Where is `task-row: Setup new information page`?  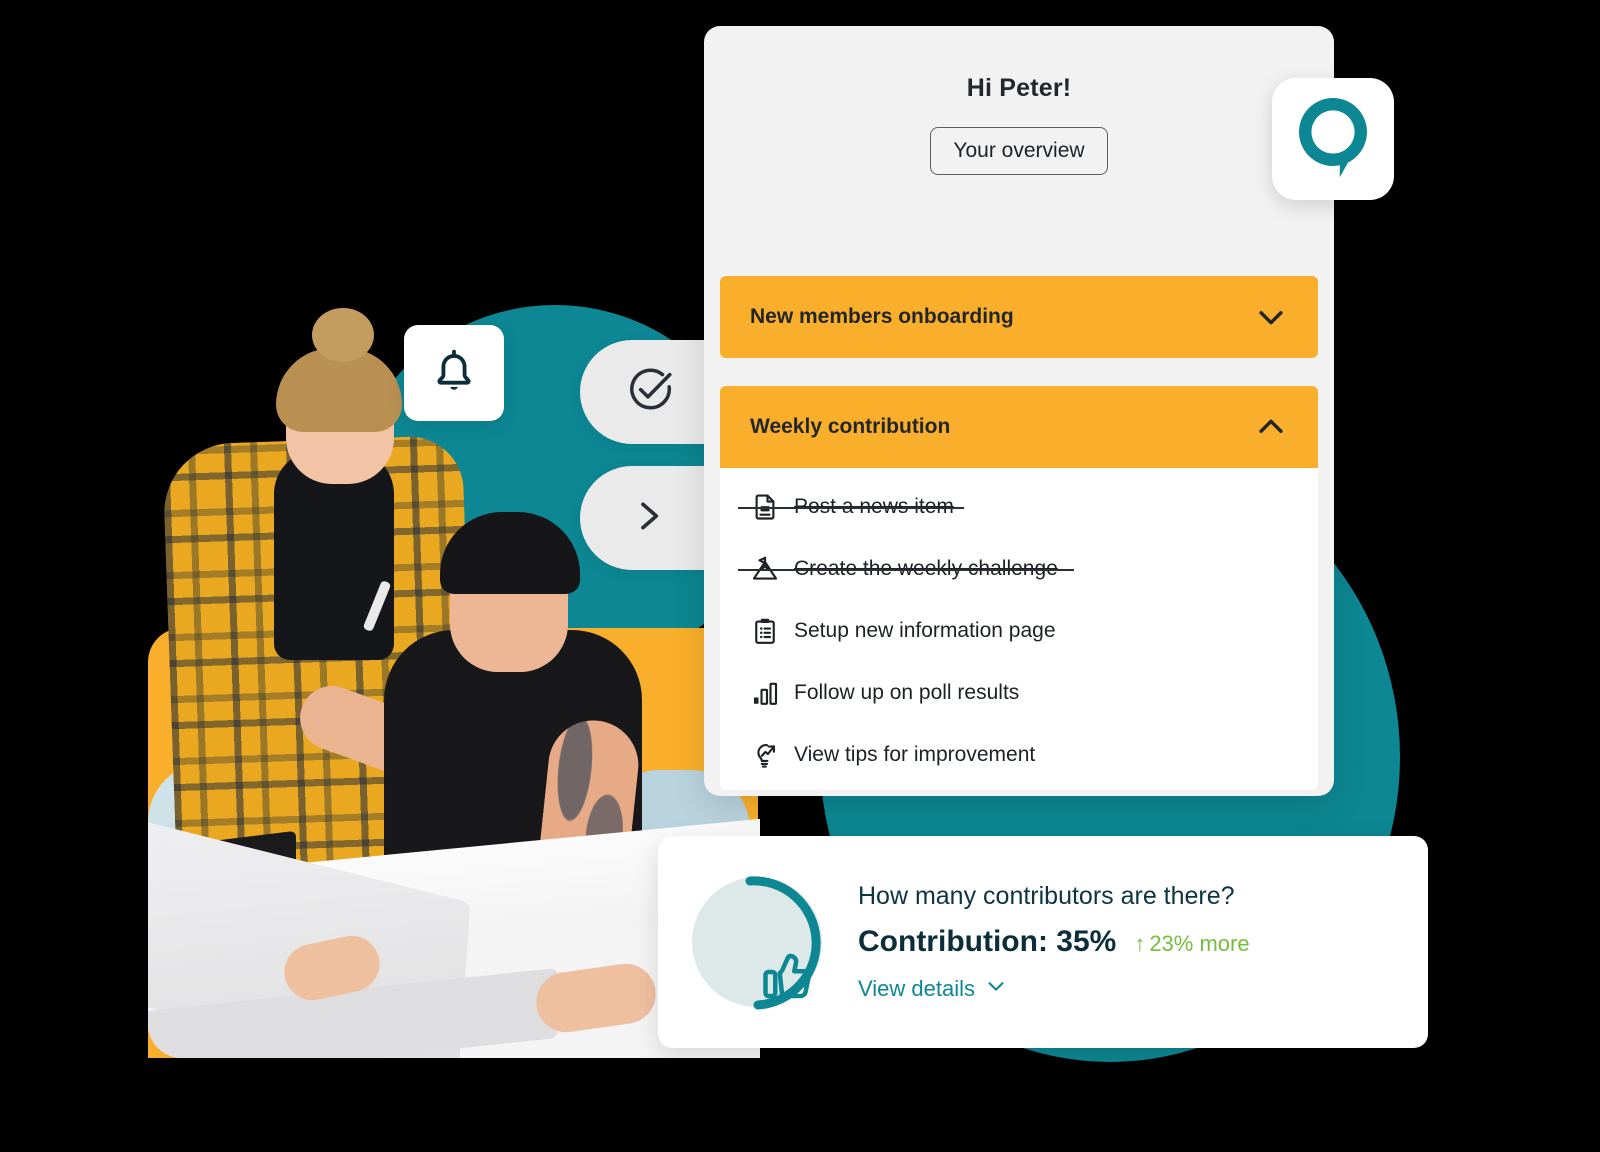 task-row: Setup new information page is located at coordinates (1019, 631).